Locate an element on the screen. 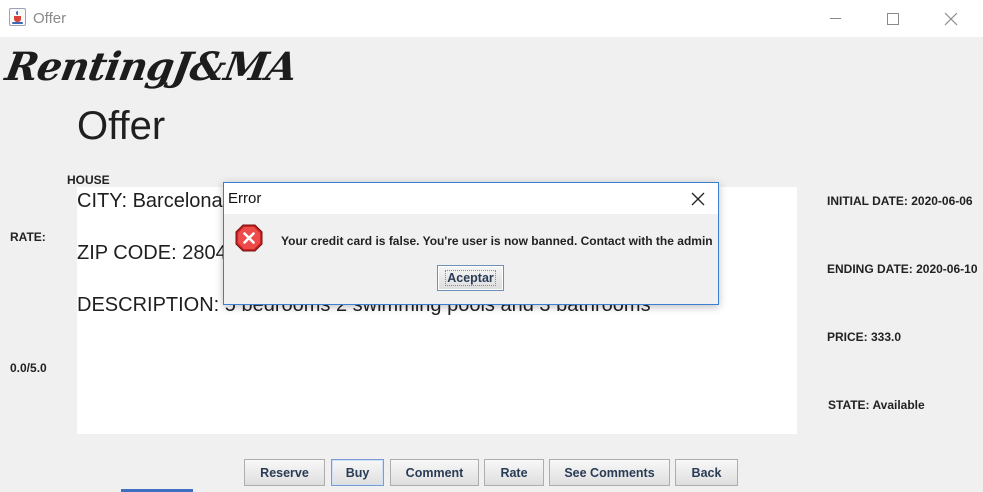 This screenshot has height=492, width=983. initial-date-label: INITIAL DATE: 2020-06-06 is located at coordinates (900, 201).